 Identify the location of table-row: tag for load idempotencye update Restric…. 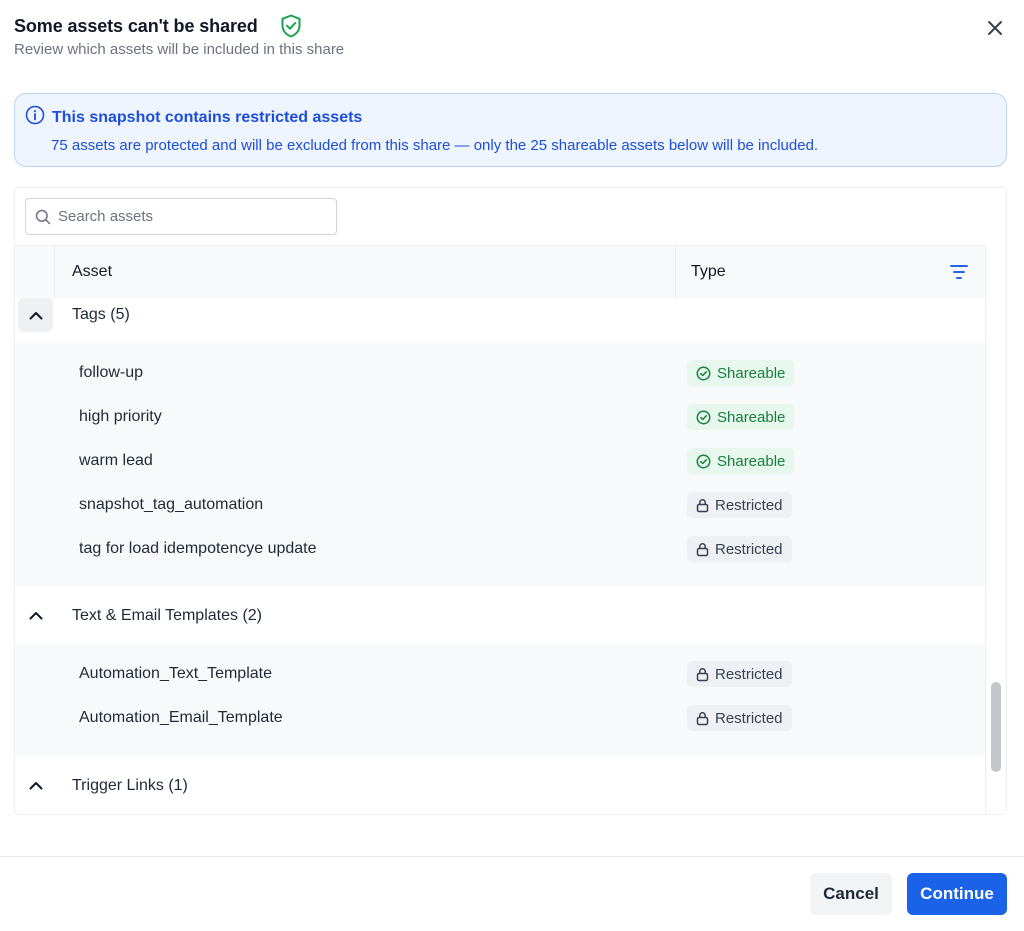
(500, 549).